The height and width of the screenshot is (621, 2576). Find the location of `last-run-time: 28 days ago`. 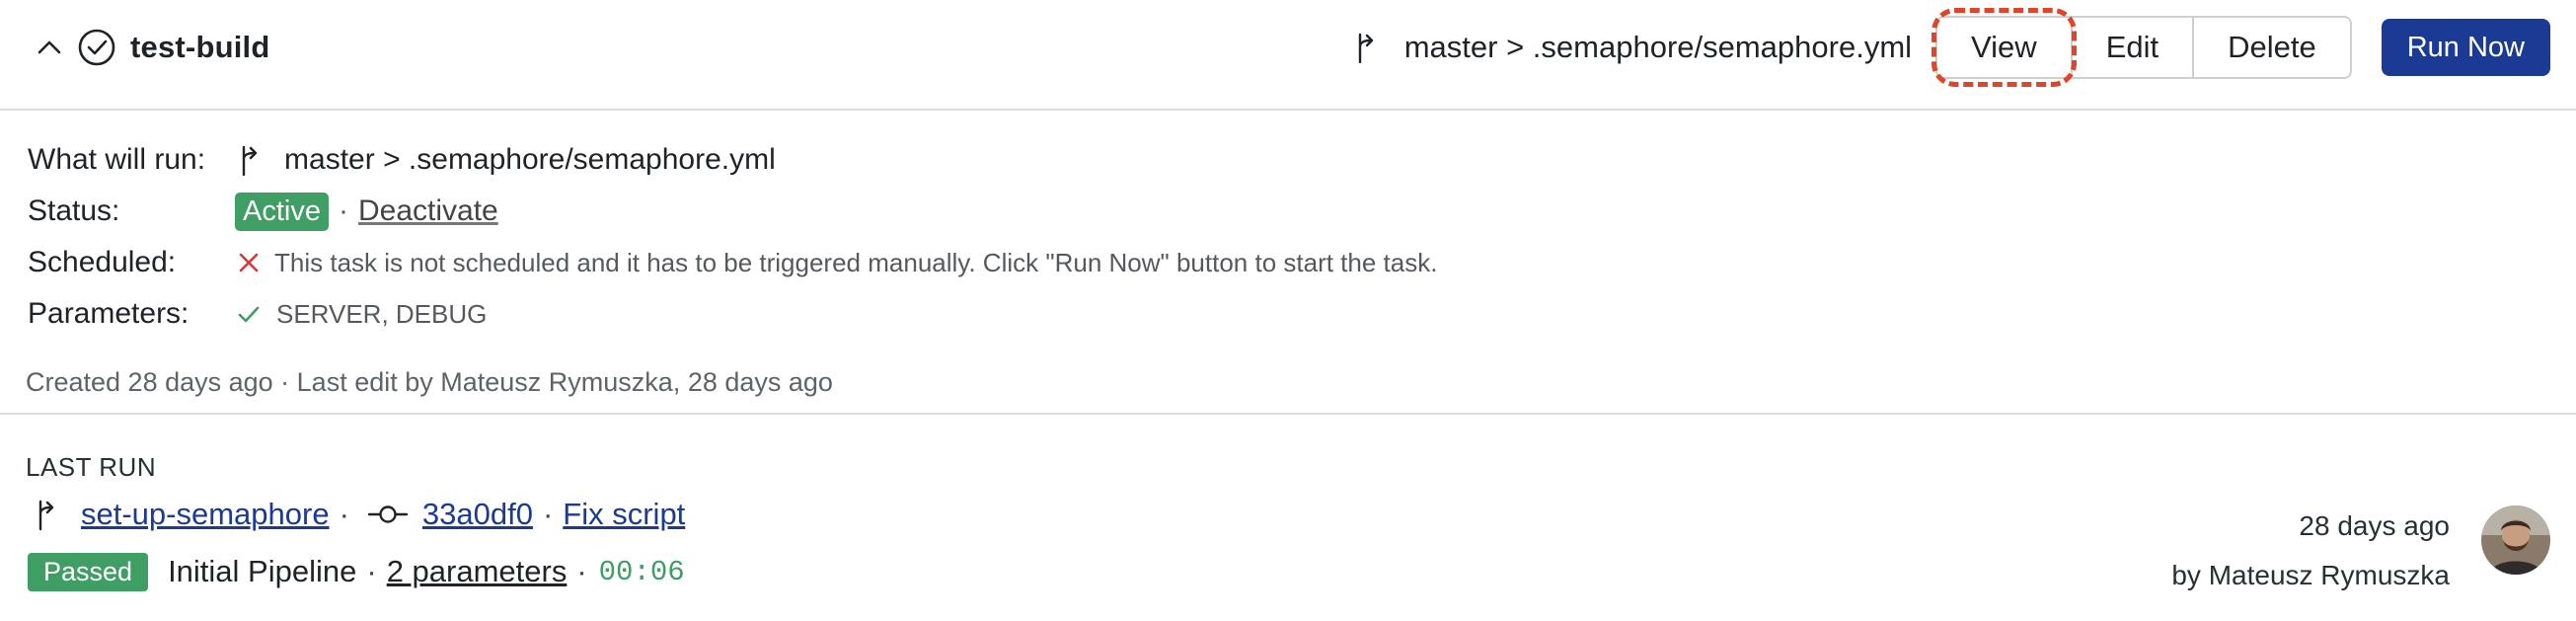

last-run-time: 28 days ago is located at coordinates (2374, 525).